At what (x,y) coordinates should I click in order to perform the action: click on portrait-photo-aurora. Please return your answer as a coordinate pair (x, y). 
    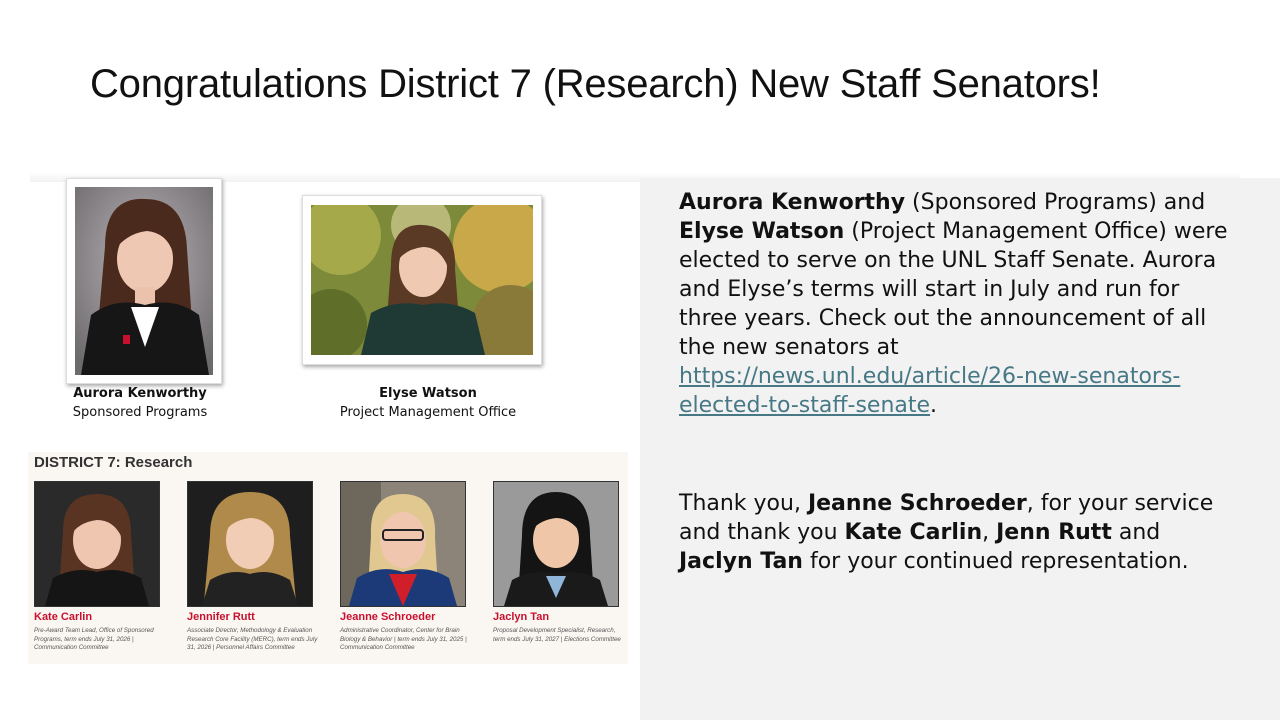
    Looking at the image, I should click on (144, 281).